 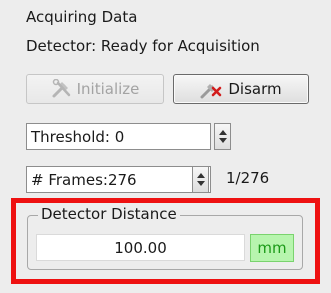 I want to click on threshold-spinbox: Threshold: 0, so click(x=118, y=136).